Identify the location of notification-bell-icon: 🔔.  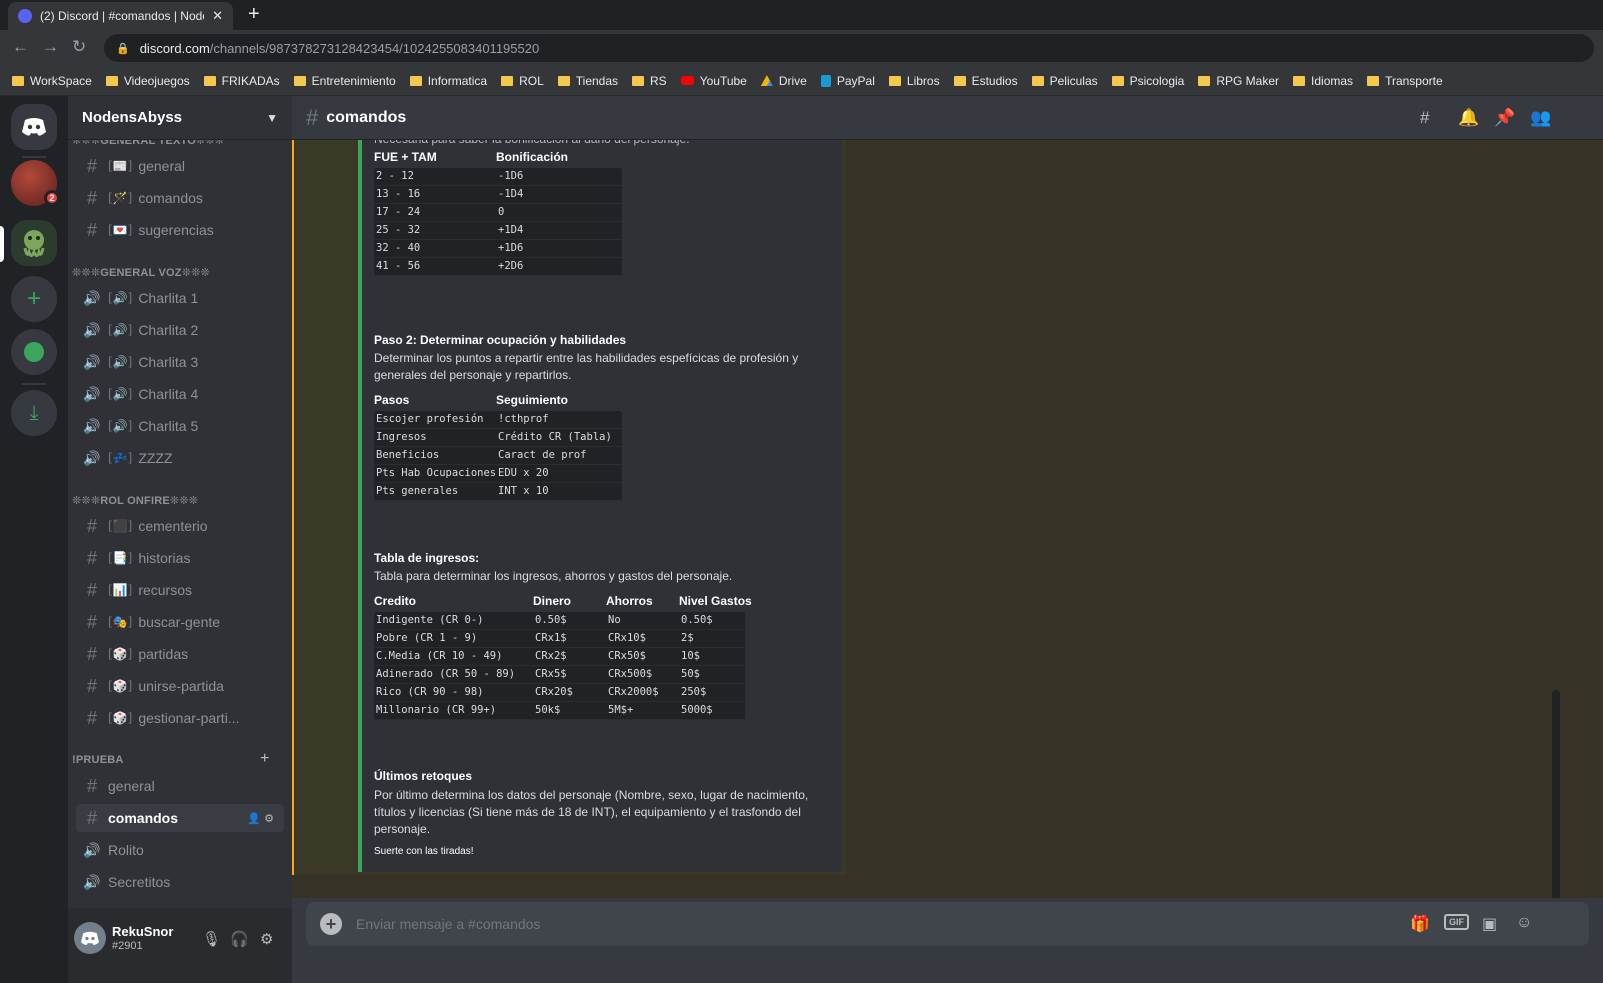
(1468, 118).